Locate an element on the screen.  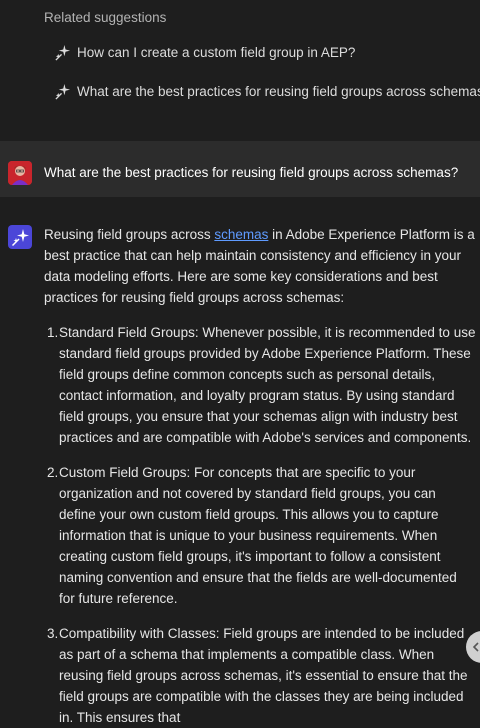
schemas-link: schemas is located at coordinates (241, 234).